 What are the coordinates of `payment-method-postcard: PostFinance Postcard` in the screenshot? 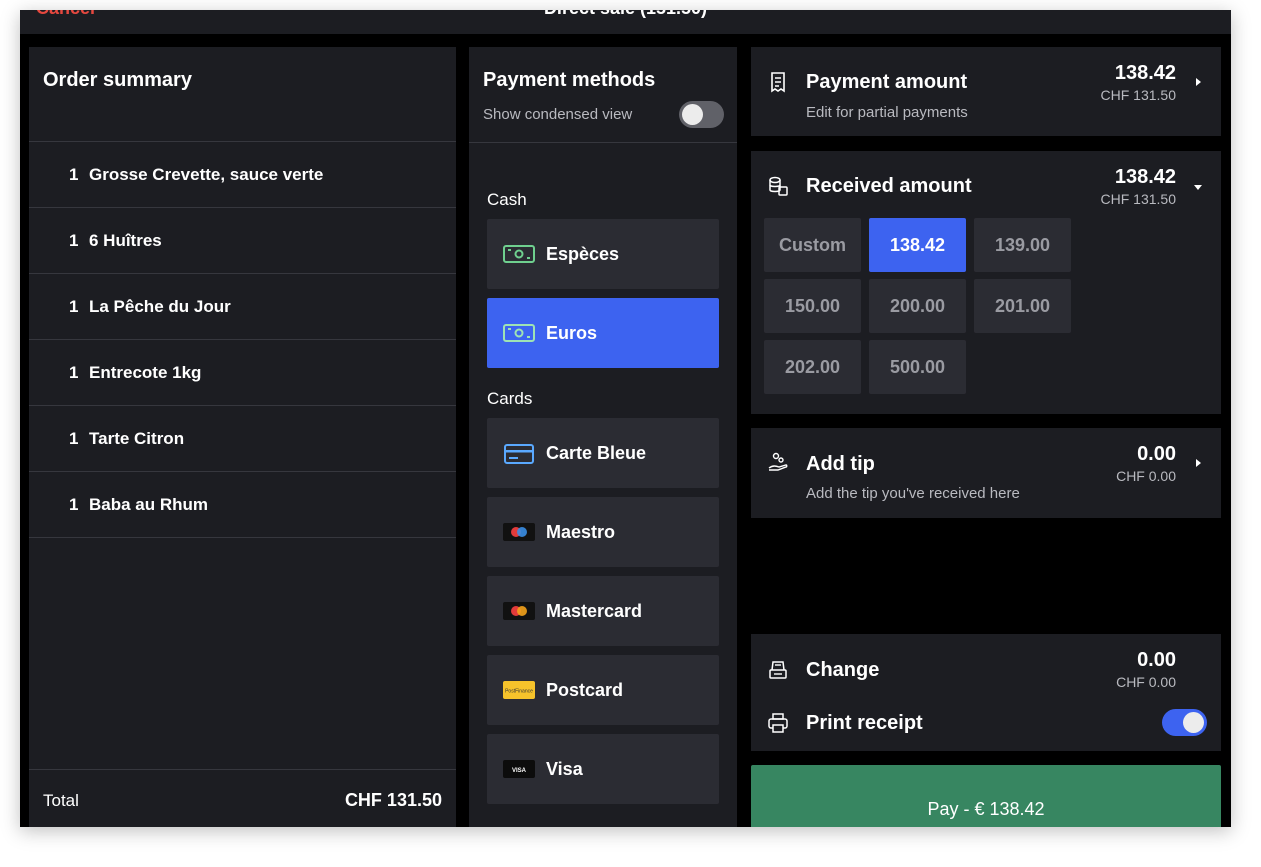 It's located at (603, 690).